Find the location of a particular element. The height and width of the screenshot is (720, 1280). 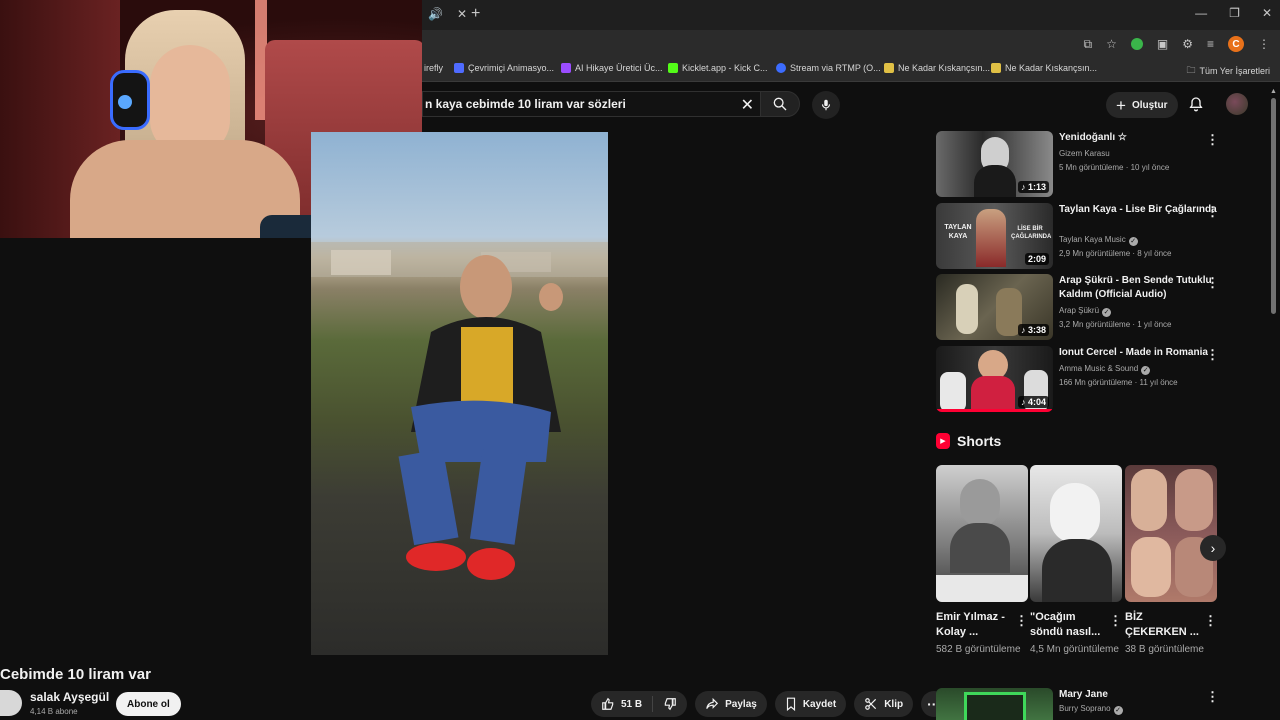

video-actions: 51 B Paylaş Kaydet Klip ··· is located at coordinates (769, 704).